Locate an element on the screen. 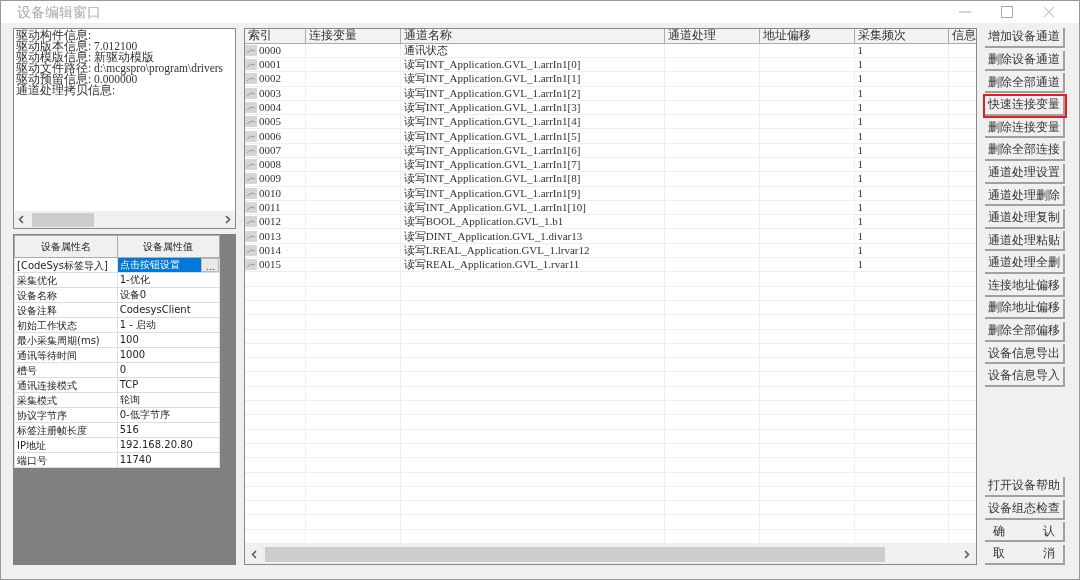  row-index: 0007 is located at coordinates (270, 150).